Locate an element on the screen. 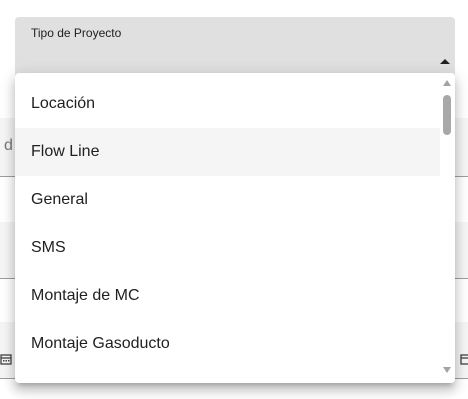 The image size is (468, 399). scrollbar is located at coordinates (447, 228).